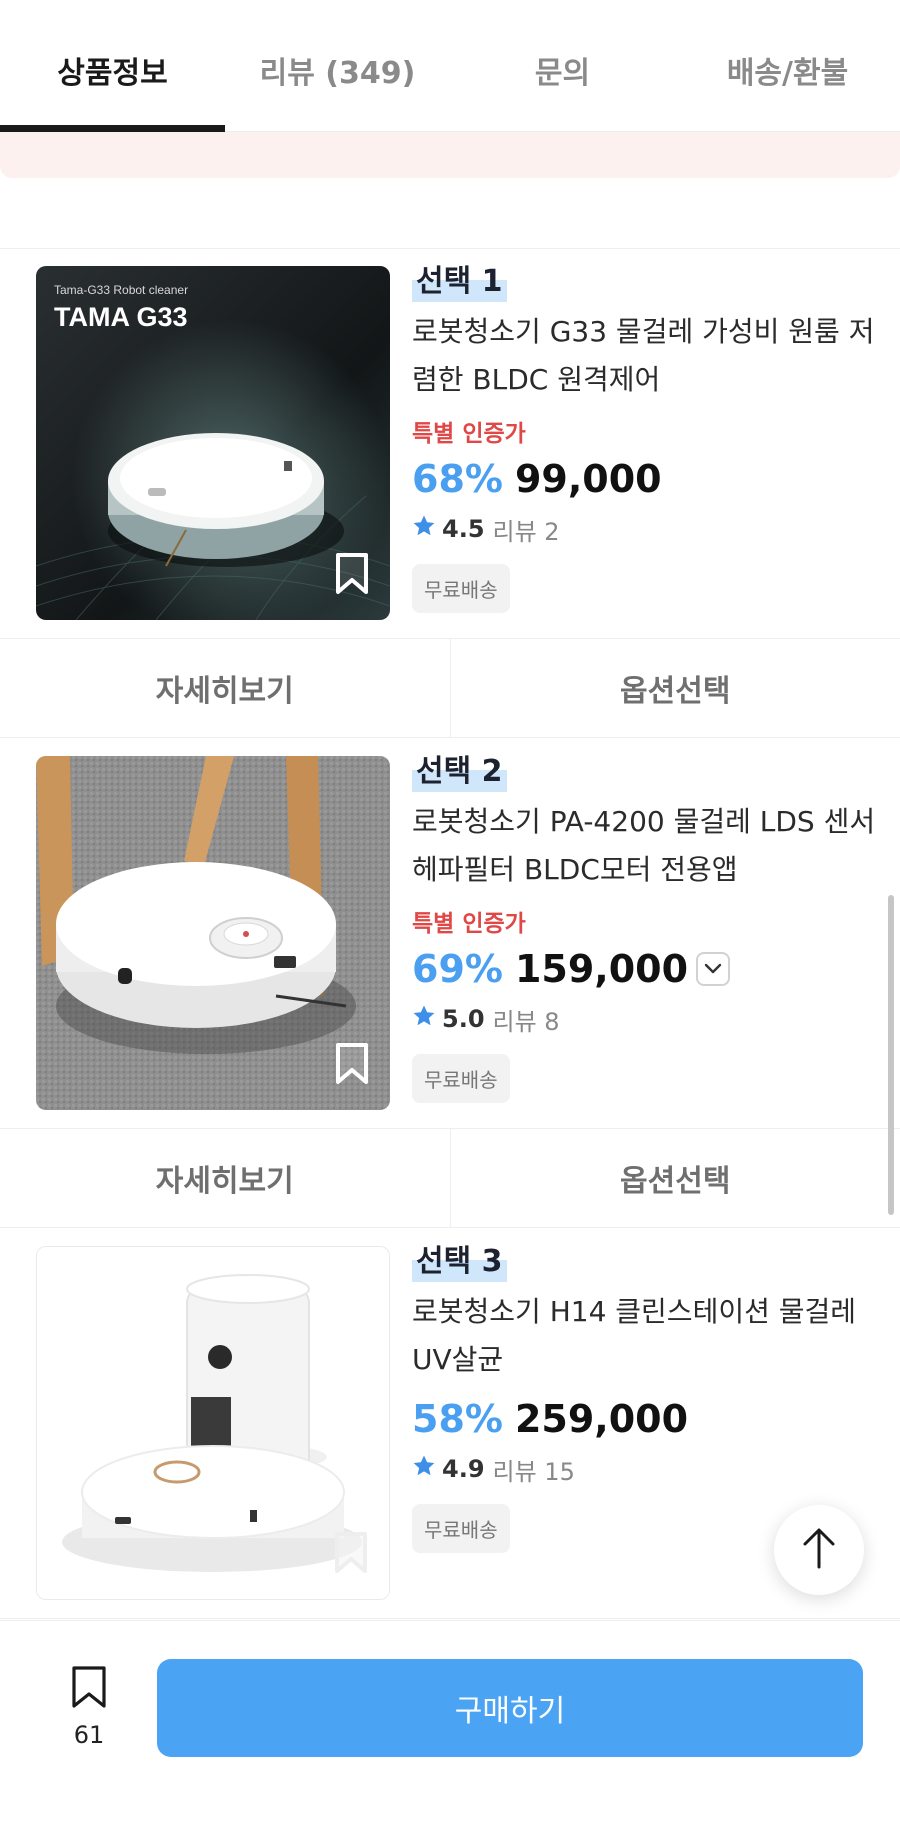  I want to click on rating-row: 4.9 리뷰 15, so click(647, 1469).